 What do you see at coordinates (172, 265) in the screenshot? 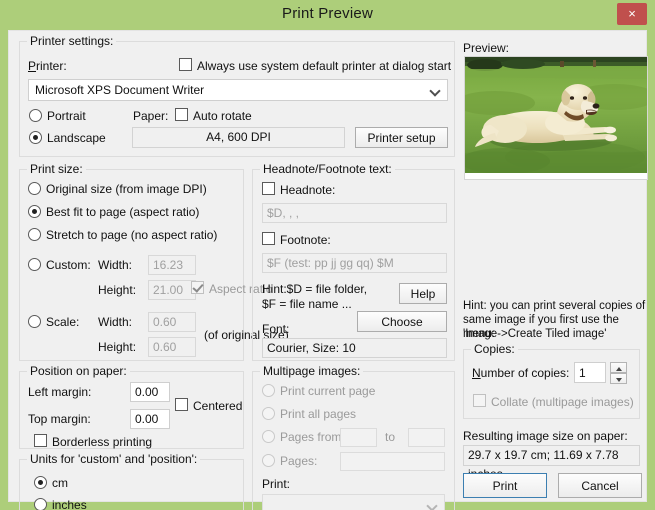
I see `custom-width-input` at bounding box center [172, 265].